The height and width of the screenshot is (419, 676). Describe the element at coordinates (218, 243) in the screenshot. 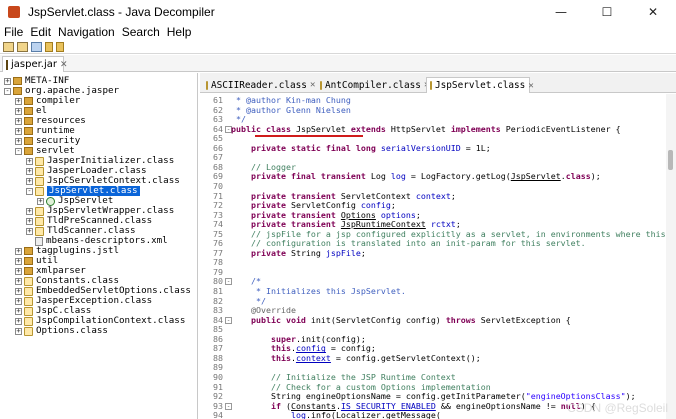

I see `line-number: 76` at that location.